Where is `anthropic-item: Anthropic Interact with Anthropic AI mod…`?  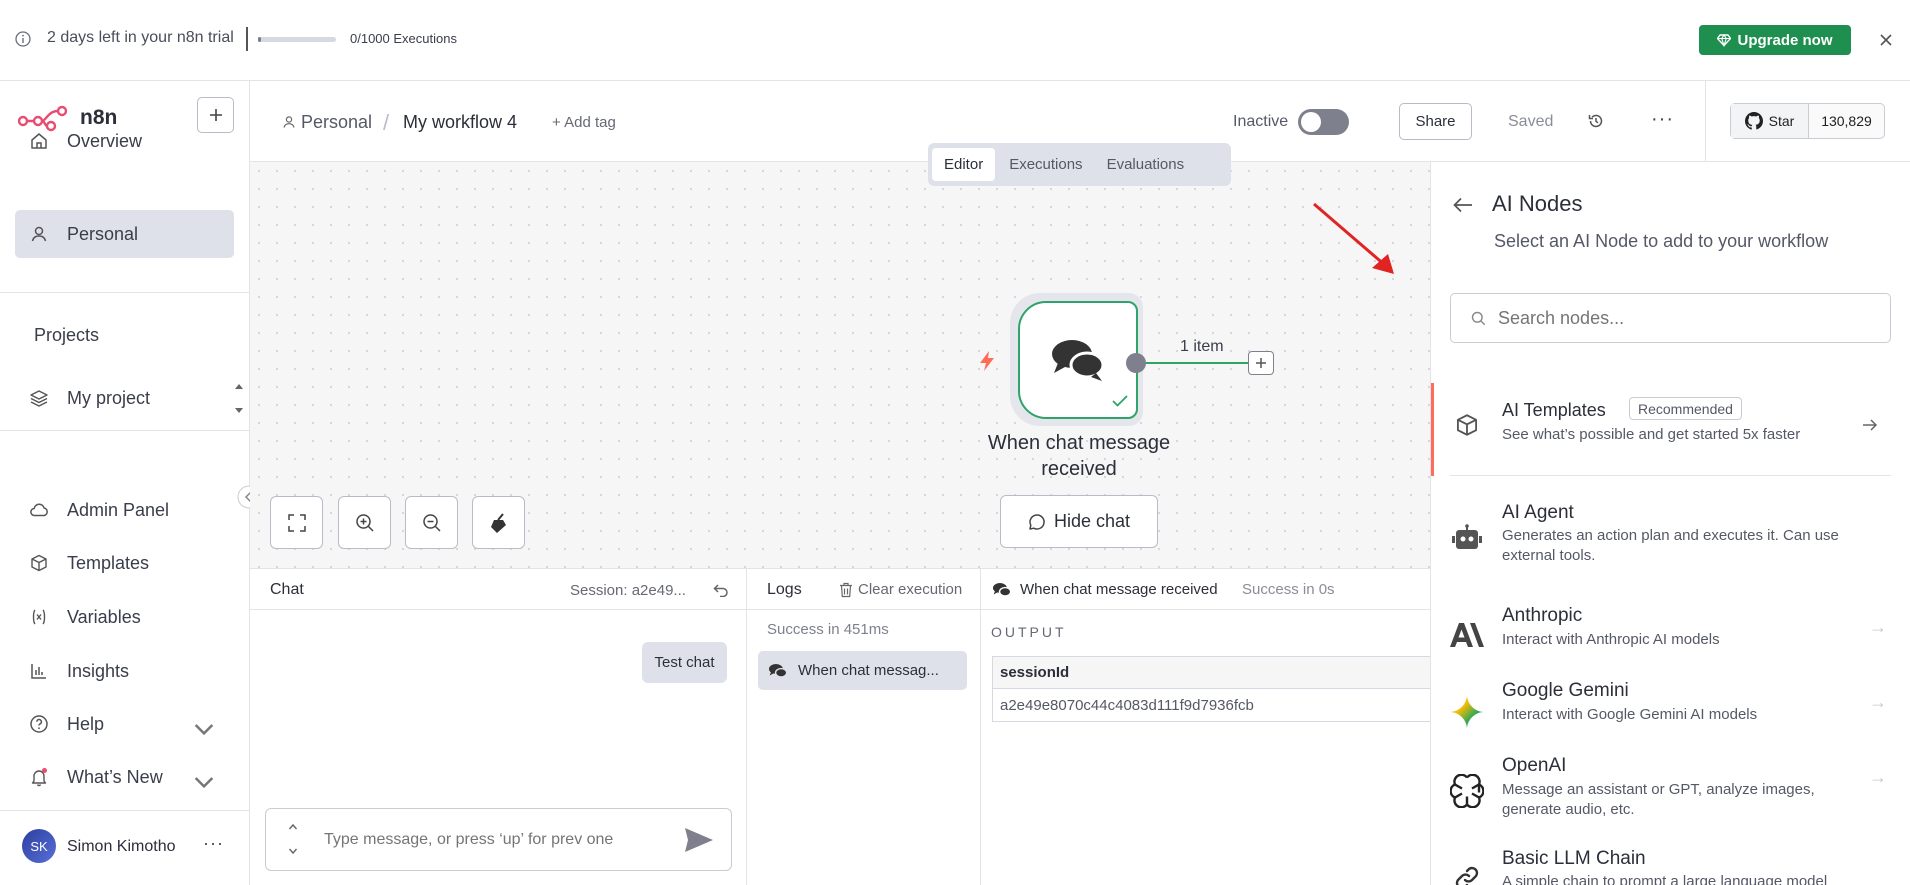 anthropic-item: Anthropic Interact with Anthropic AI mod… is located at coordinates (1670, 633).